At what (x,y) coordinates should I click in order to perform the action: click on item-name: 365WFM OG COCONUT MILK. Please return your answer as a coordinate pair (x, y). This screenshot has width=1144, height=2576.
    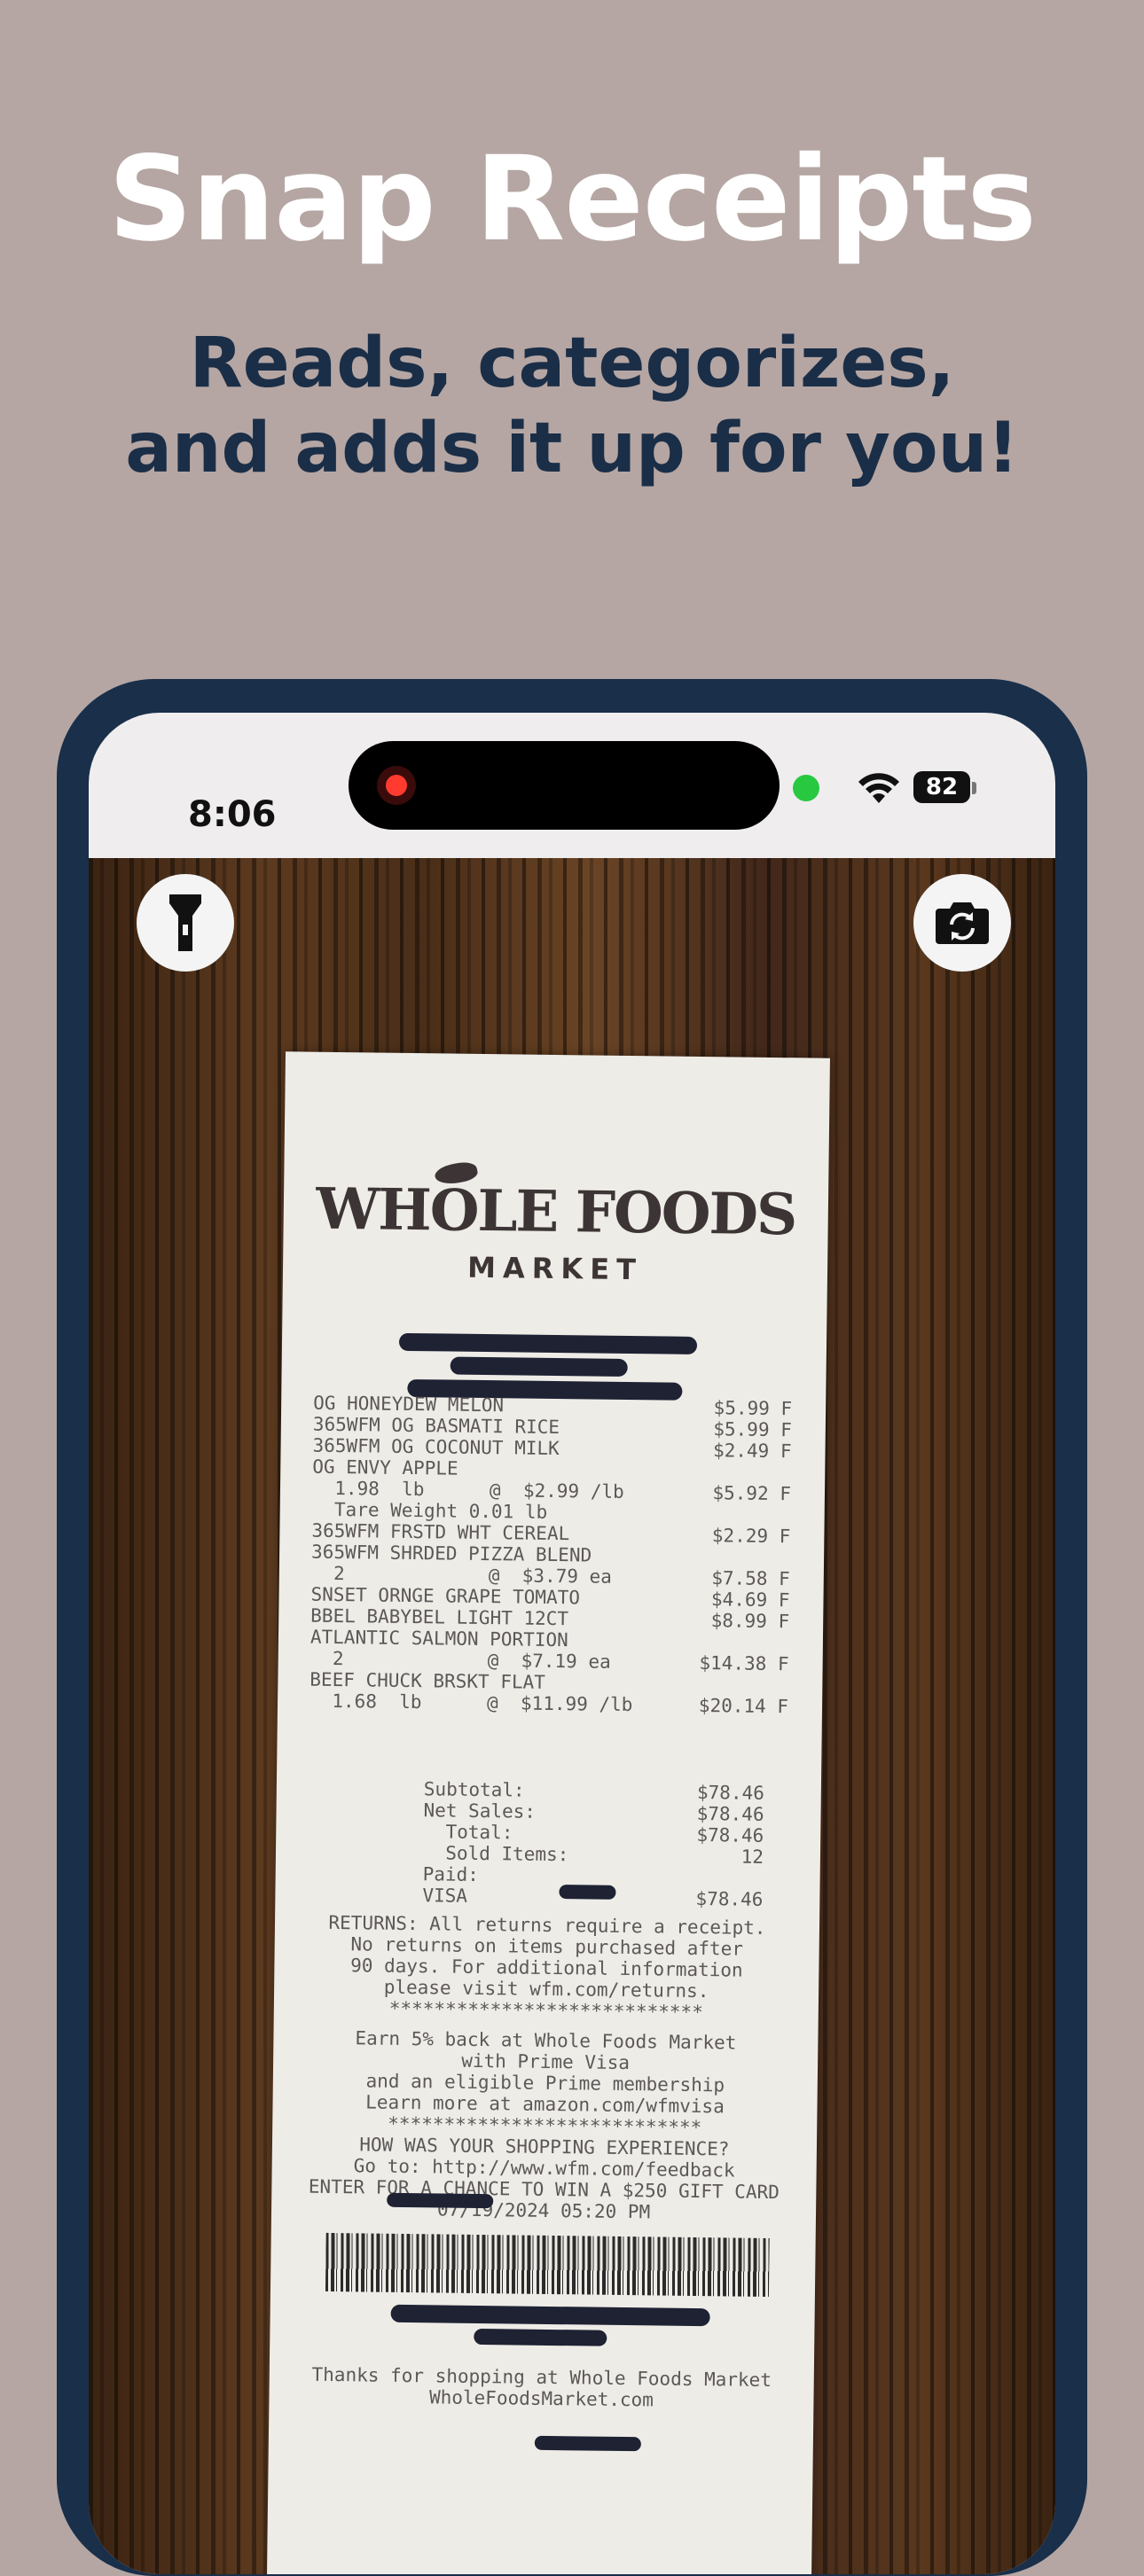
    Looking at the image, I should click on (436, 1447).